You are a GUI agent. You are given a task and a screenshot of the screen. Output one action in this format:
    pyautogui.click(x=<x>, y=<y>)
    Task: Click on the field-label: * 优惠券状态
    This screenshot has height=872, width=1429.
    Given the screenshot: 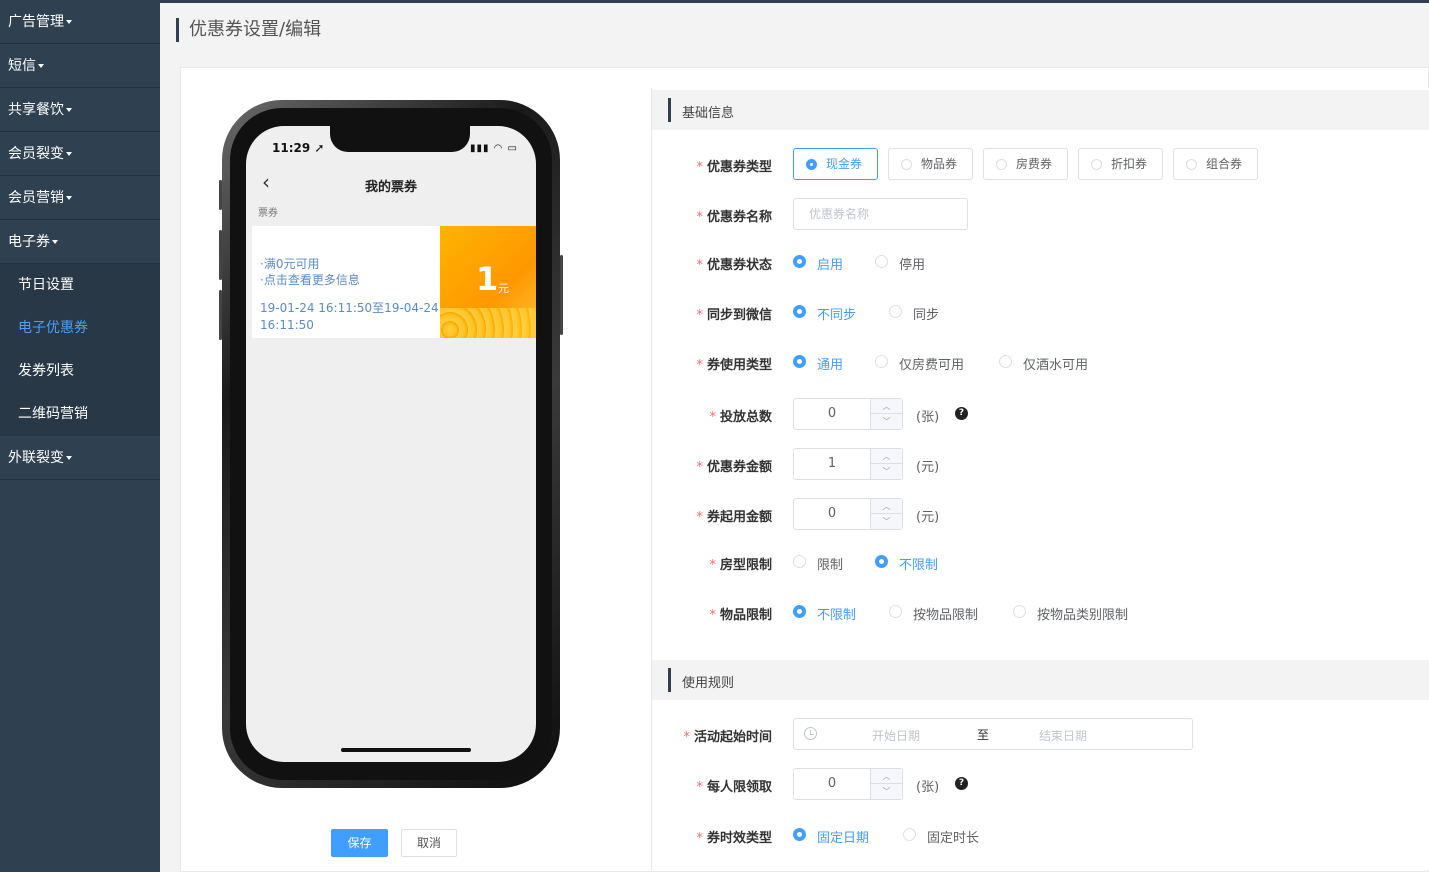 What is the action you would take?
    pyautogui.click(x=734, y=265)
    